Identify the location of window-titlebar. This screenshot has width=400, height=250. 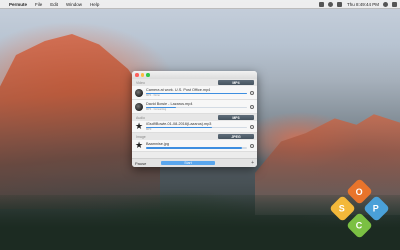
(194, 75).